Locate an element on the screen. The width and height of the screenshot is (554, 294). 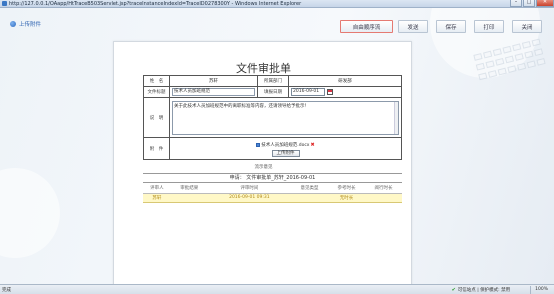
column-header: 意见类型 is located at coordinates (309, 189).